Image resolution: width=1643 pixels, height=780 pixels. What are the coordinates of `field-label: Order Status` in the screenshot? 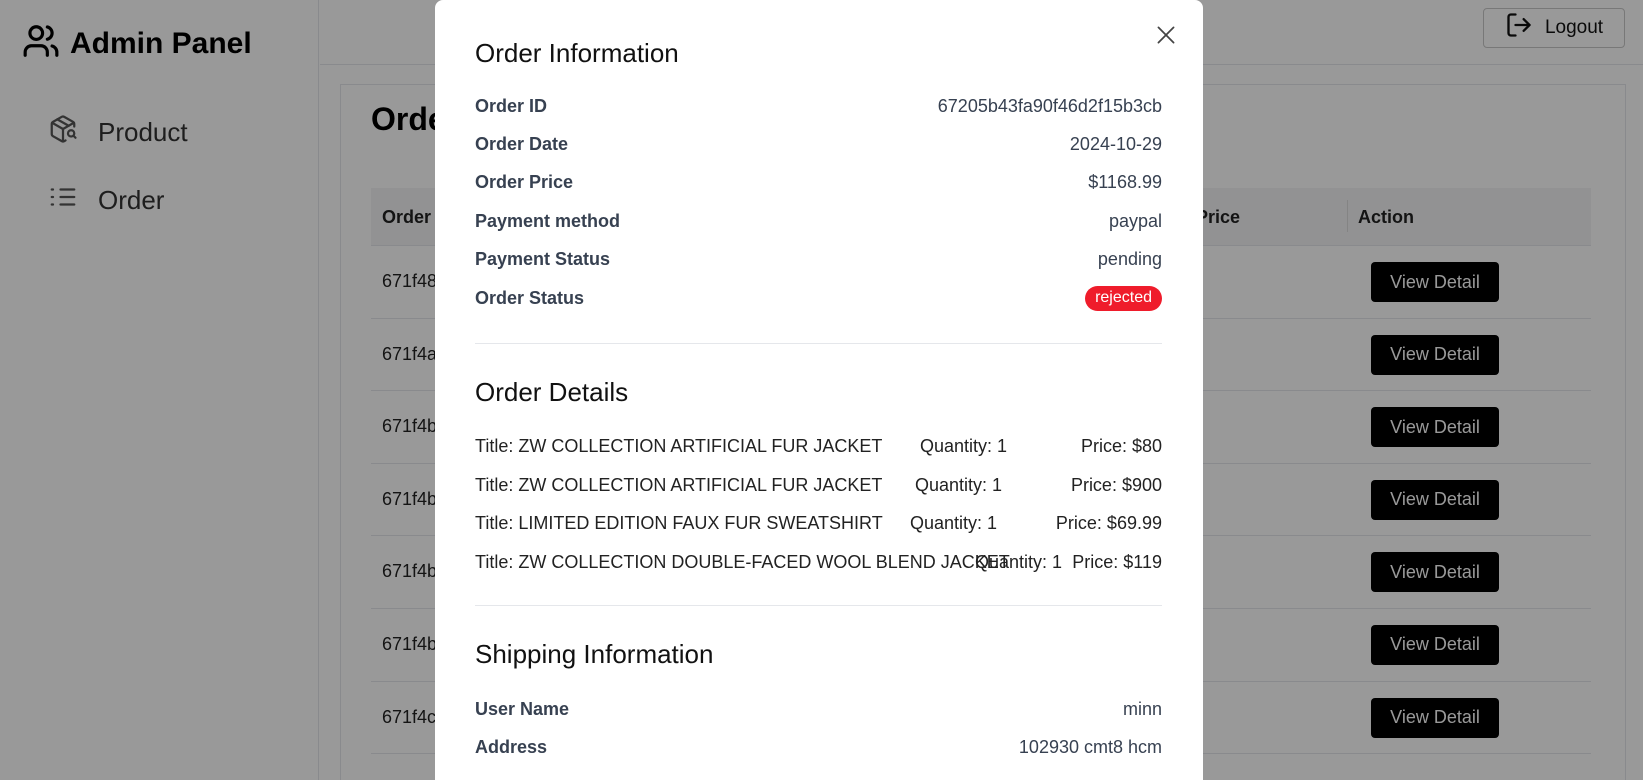 It's located at (530, 298).